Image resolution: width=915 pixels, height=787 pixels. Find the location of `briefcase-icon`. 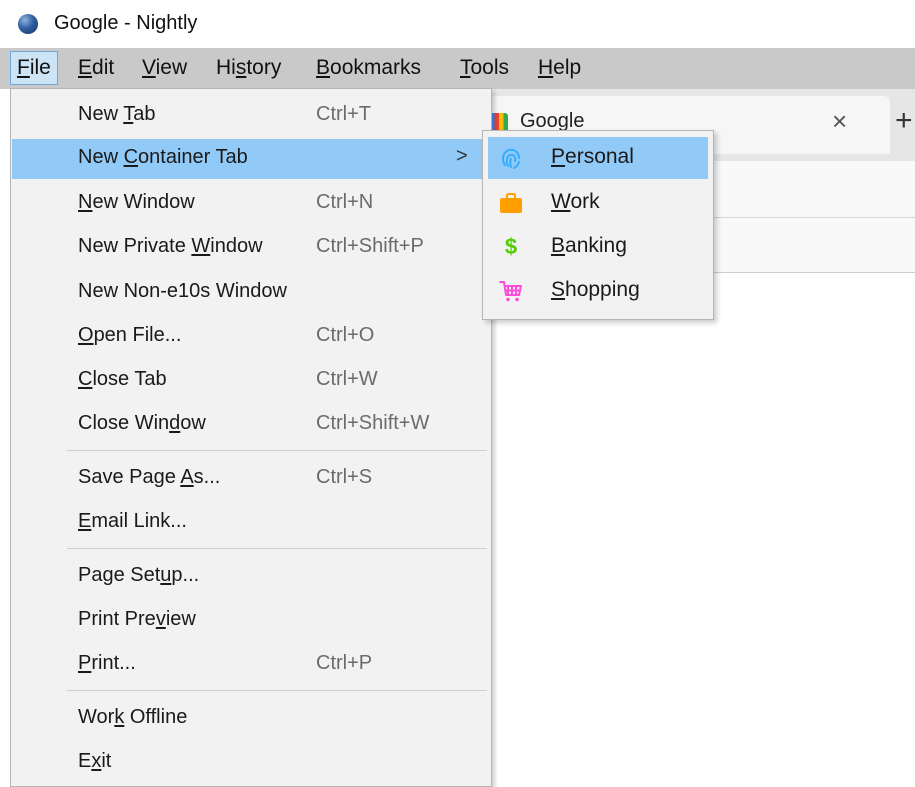

briefcase-icon is located at coordinates (511, 203).